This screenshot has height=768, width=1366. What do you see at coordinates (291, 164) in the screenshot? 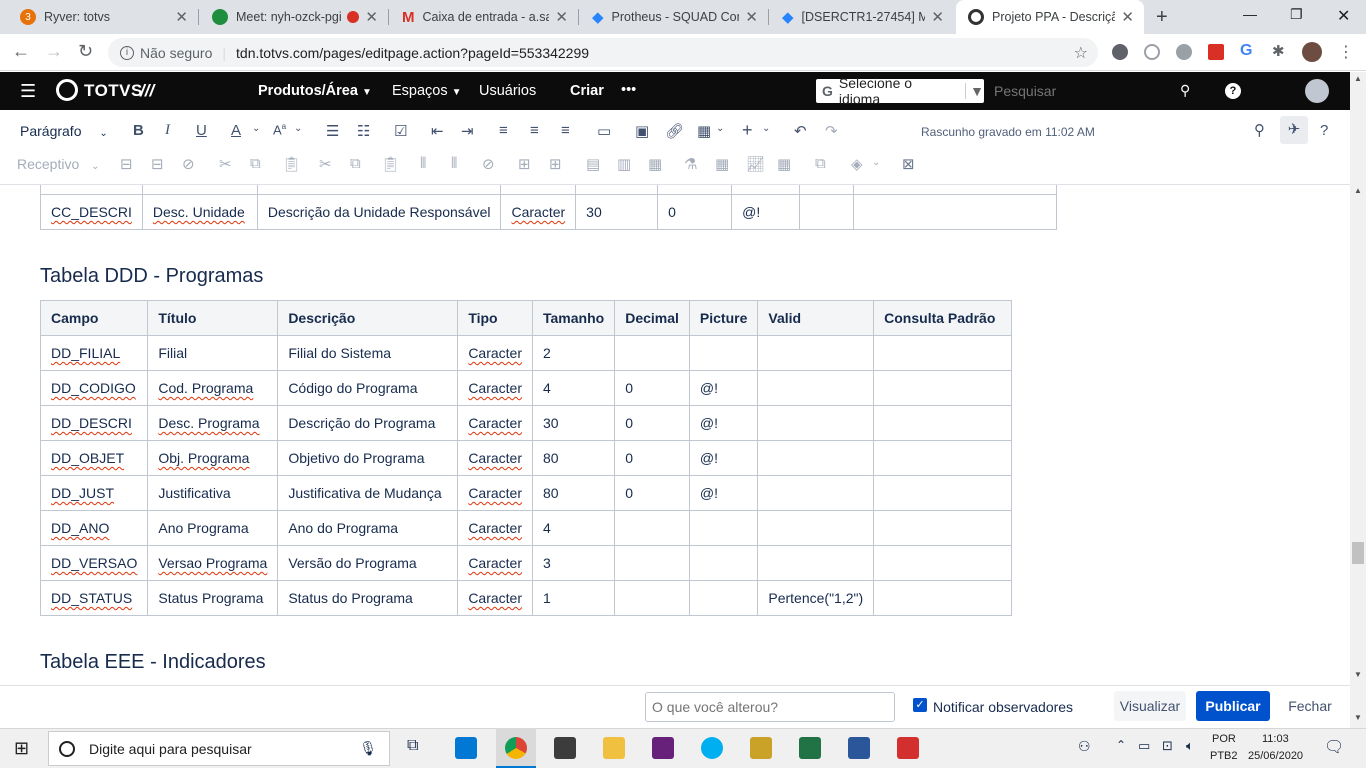
I see `paste-row-icon: 📋︎` at bounding box center [291, 164].